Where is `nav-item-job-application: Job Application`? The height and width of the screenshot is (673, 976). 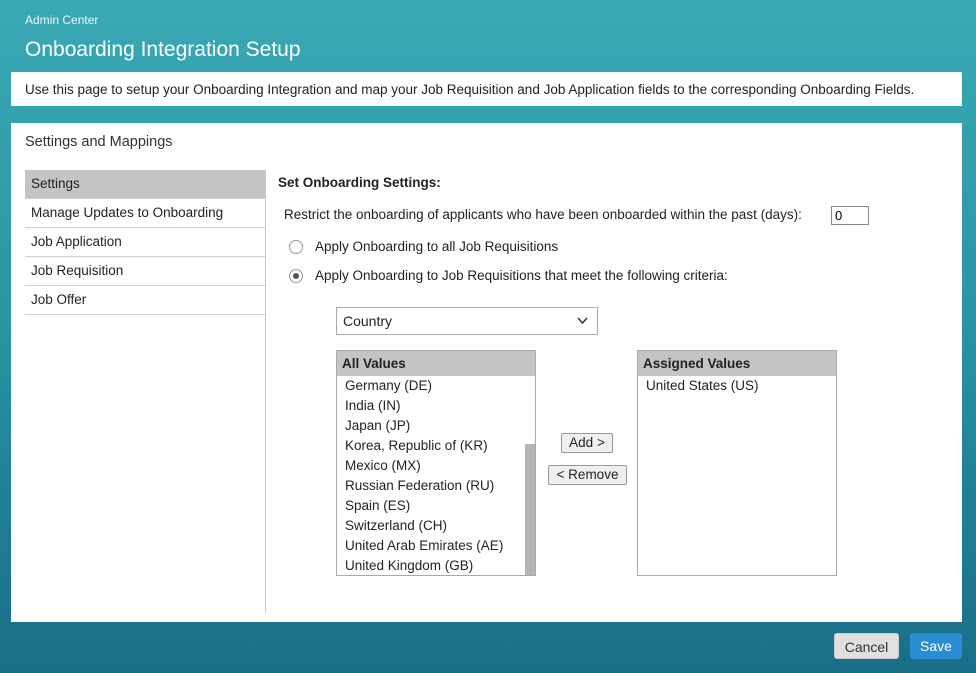
nav-item-job-application: Job Application is located at coordinates (145, 242).